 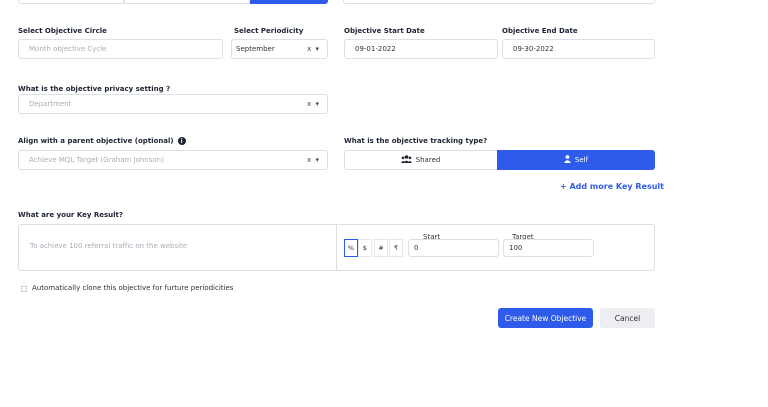 I want to click on tracking-self-label: Self, so click(x=581, y=160).